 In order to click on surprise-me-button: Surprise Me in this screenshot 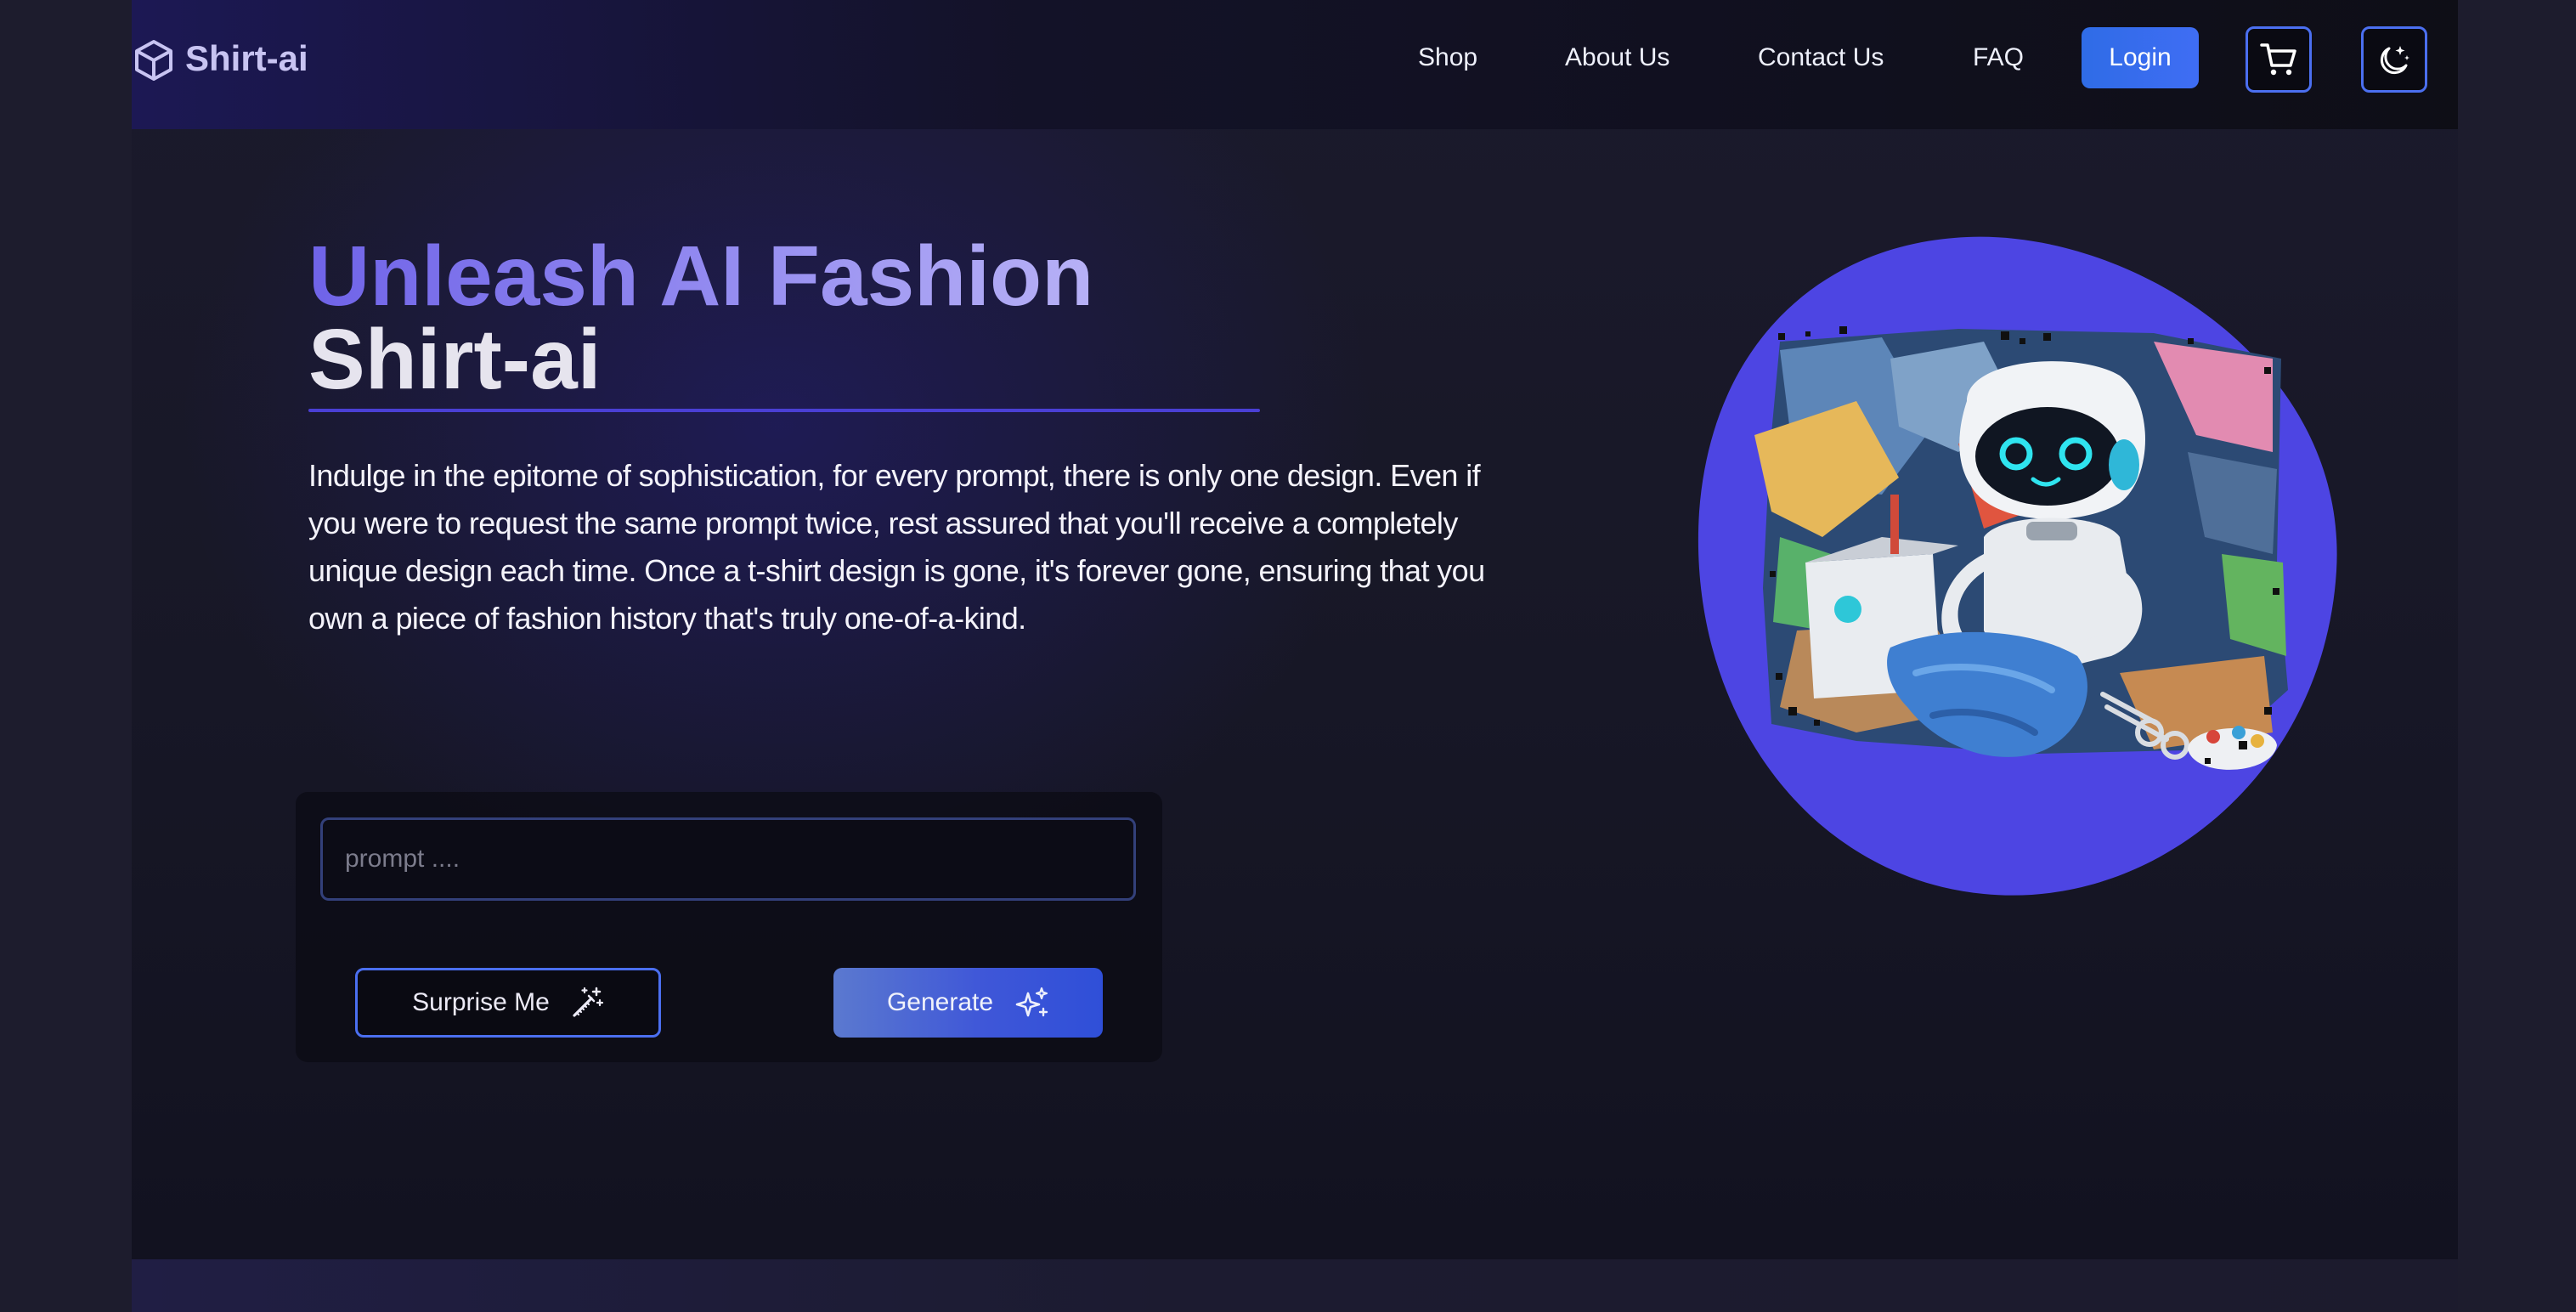, I will do `click(508, 1003)`.